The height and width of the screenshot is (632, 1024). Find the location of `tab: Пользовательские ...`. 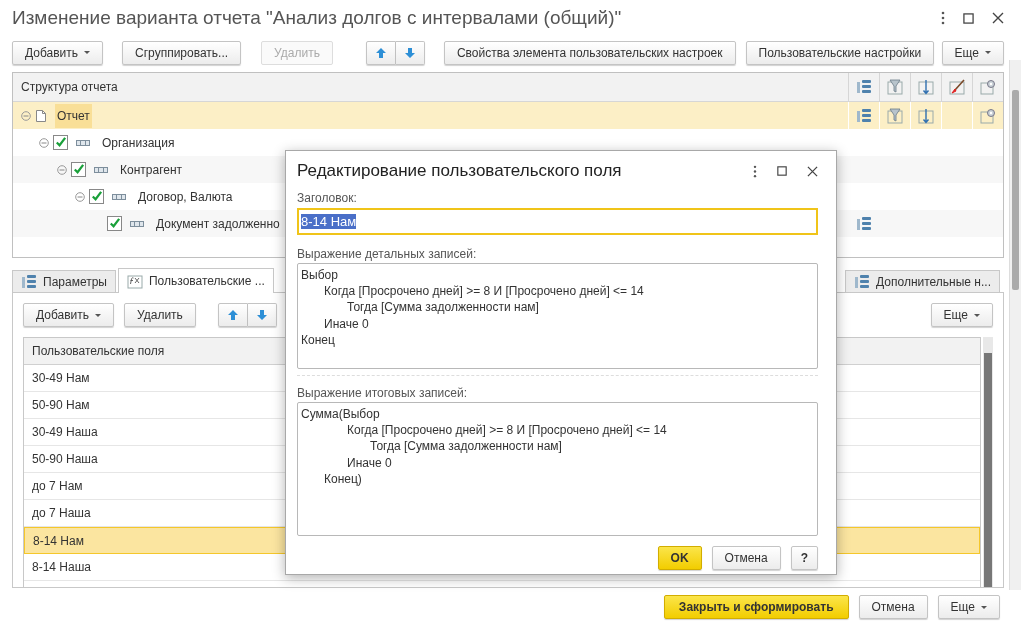

tab: Пользовательские ... is located at coordinates (195, 280).